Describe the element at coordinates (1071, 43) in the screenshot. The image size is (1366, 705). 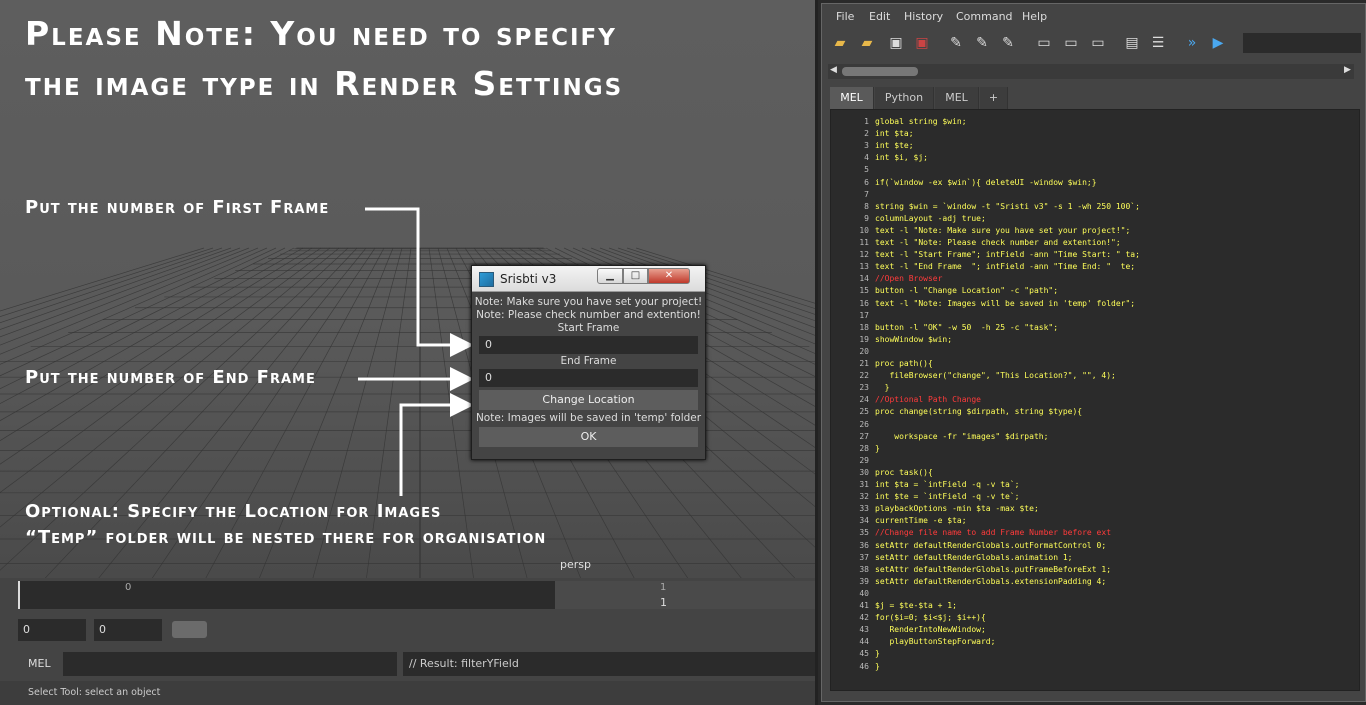
I see `show-input-icon: ▭` at that location.